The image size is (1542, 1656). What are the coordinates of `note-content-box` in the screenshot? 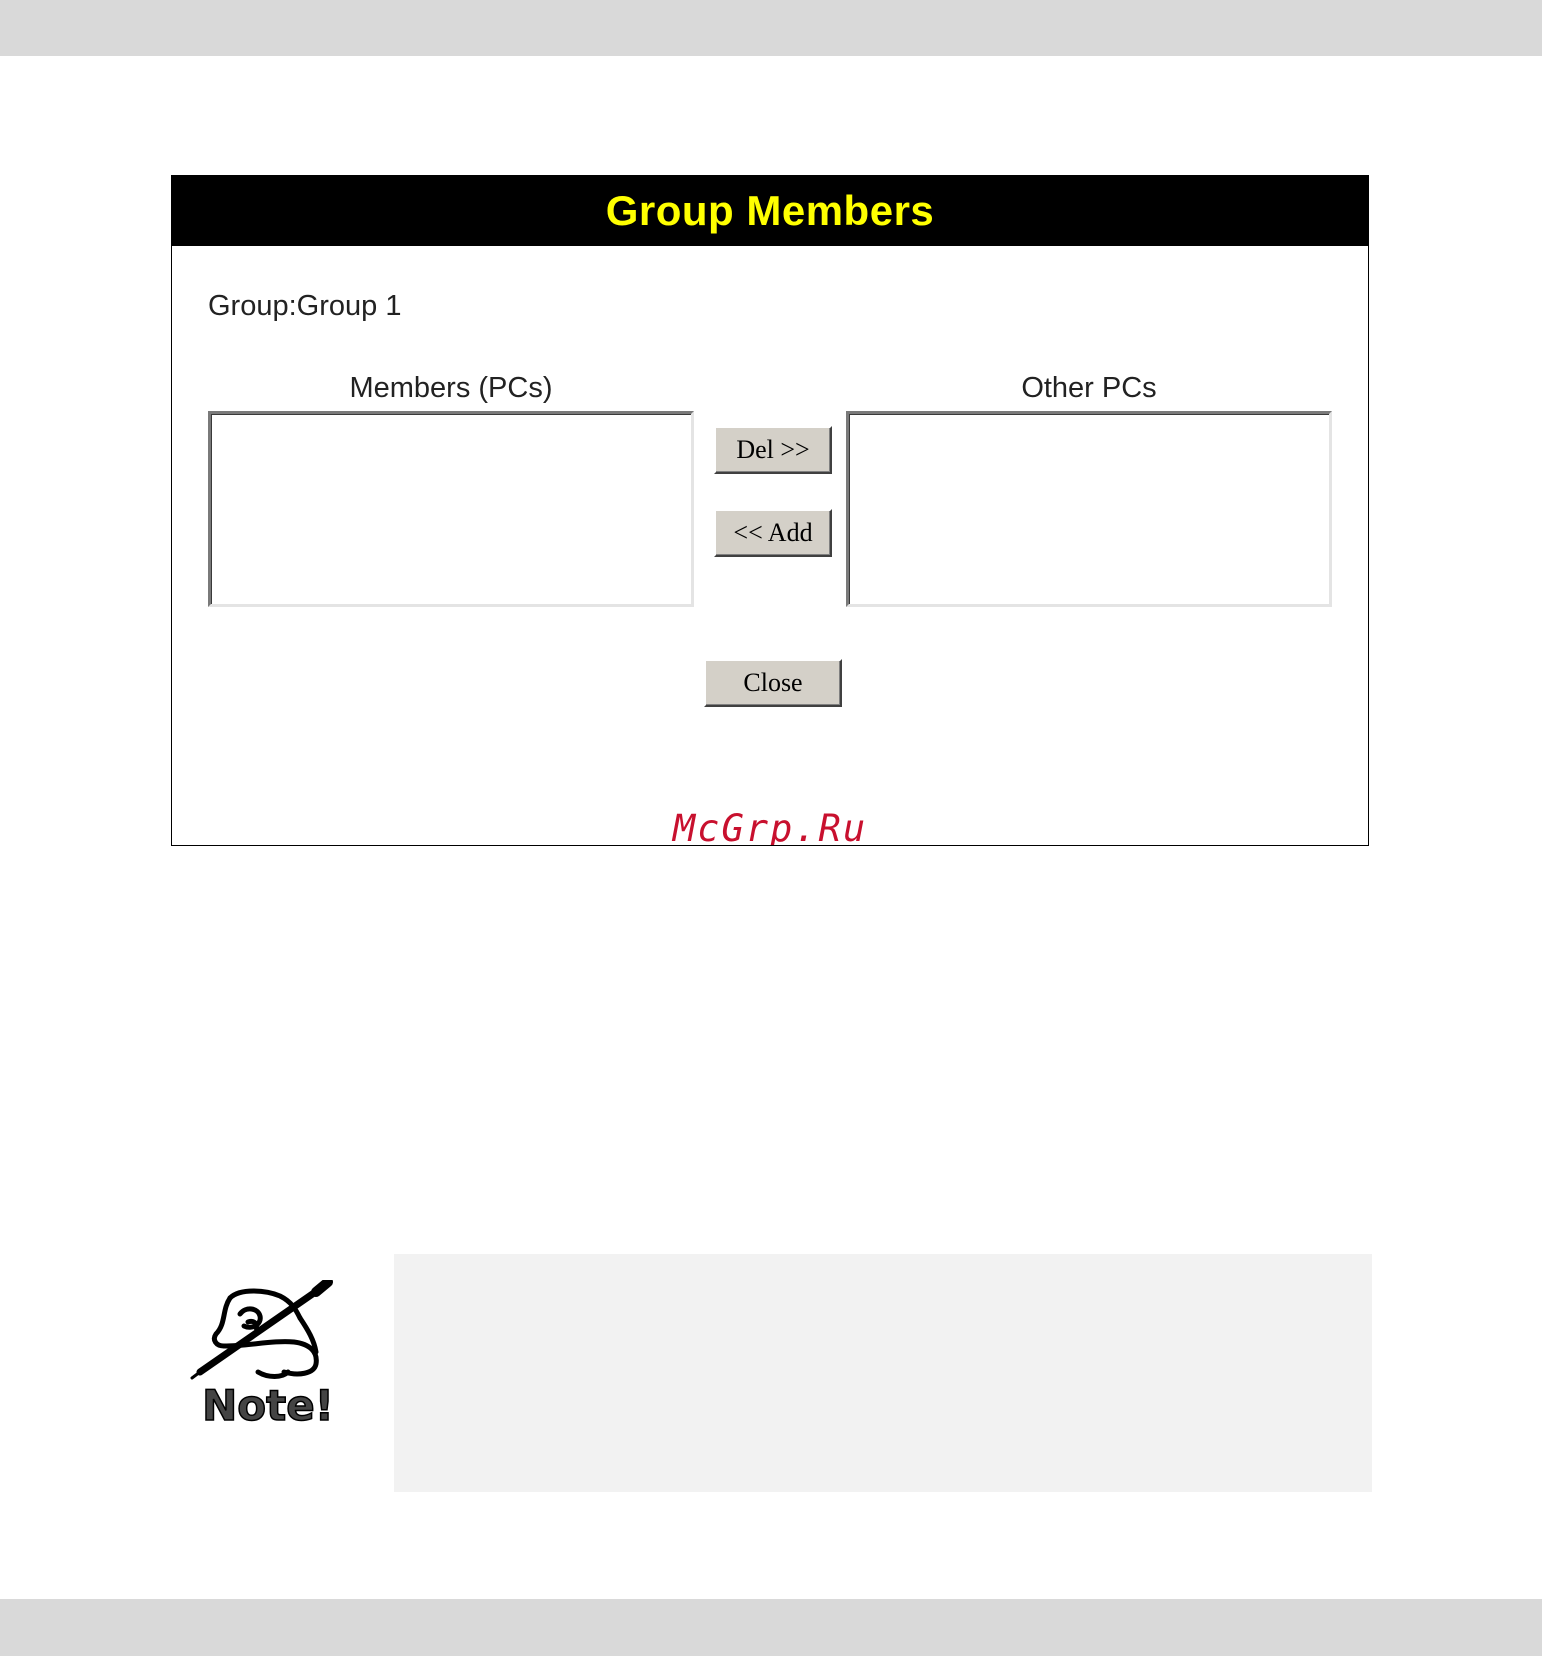 It's located at (883, 1373).